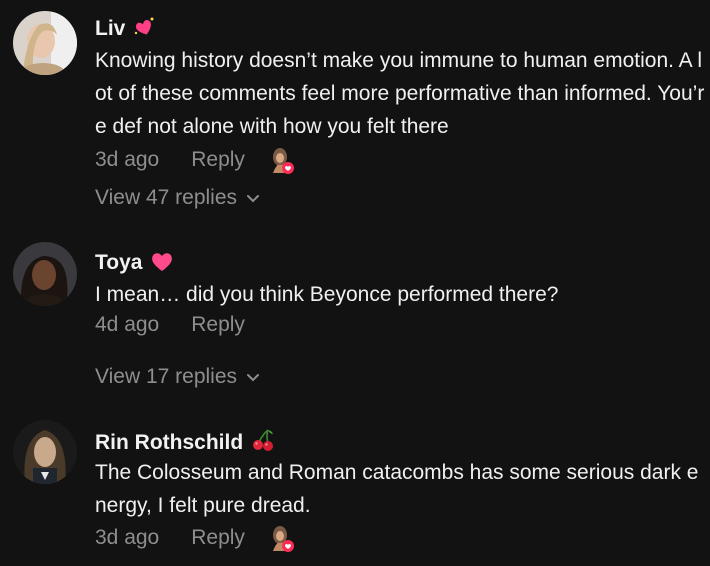 The height and width of the screenshot is (566, 710). Describe the element at coordinates (110, 28) in the screenshot. I see `username-text: Liv` at that location.